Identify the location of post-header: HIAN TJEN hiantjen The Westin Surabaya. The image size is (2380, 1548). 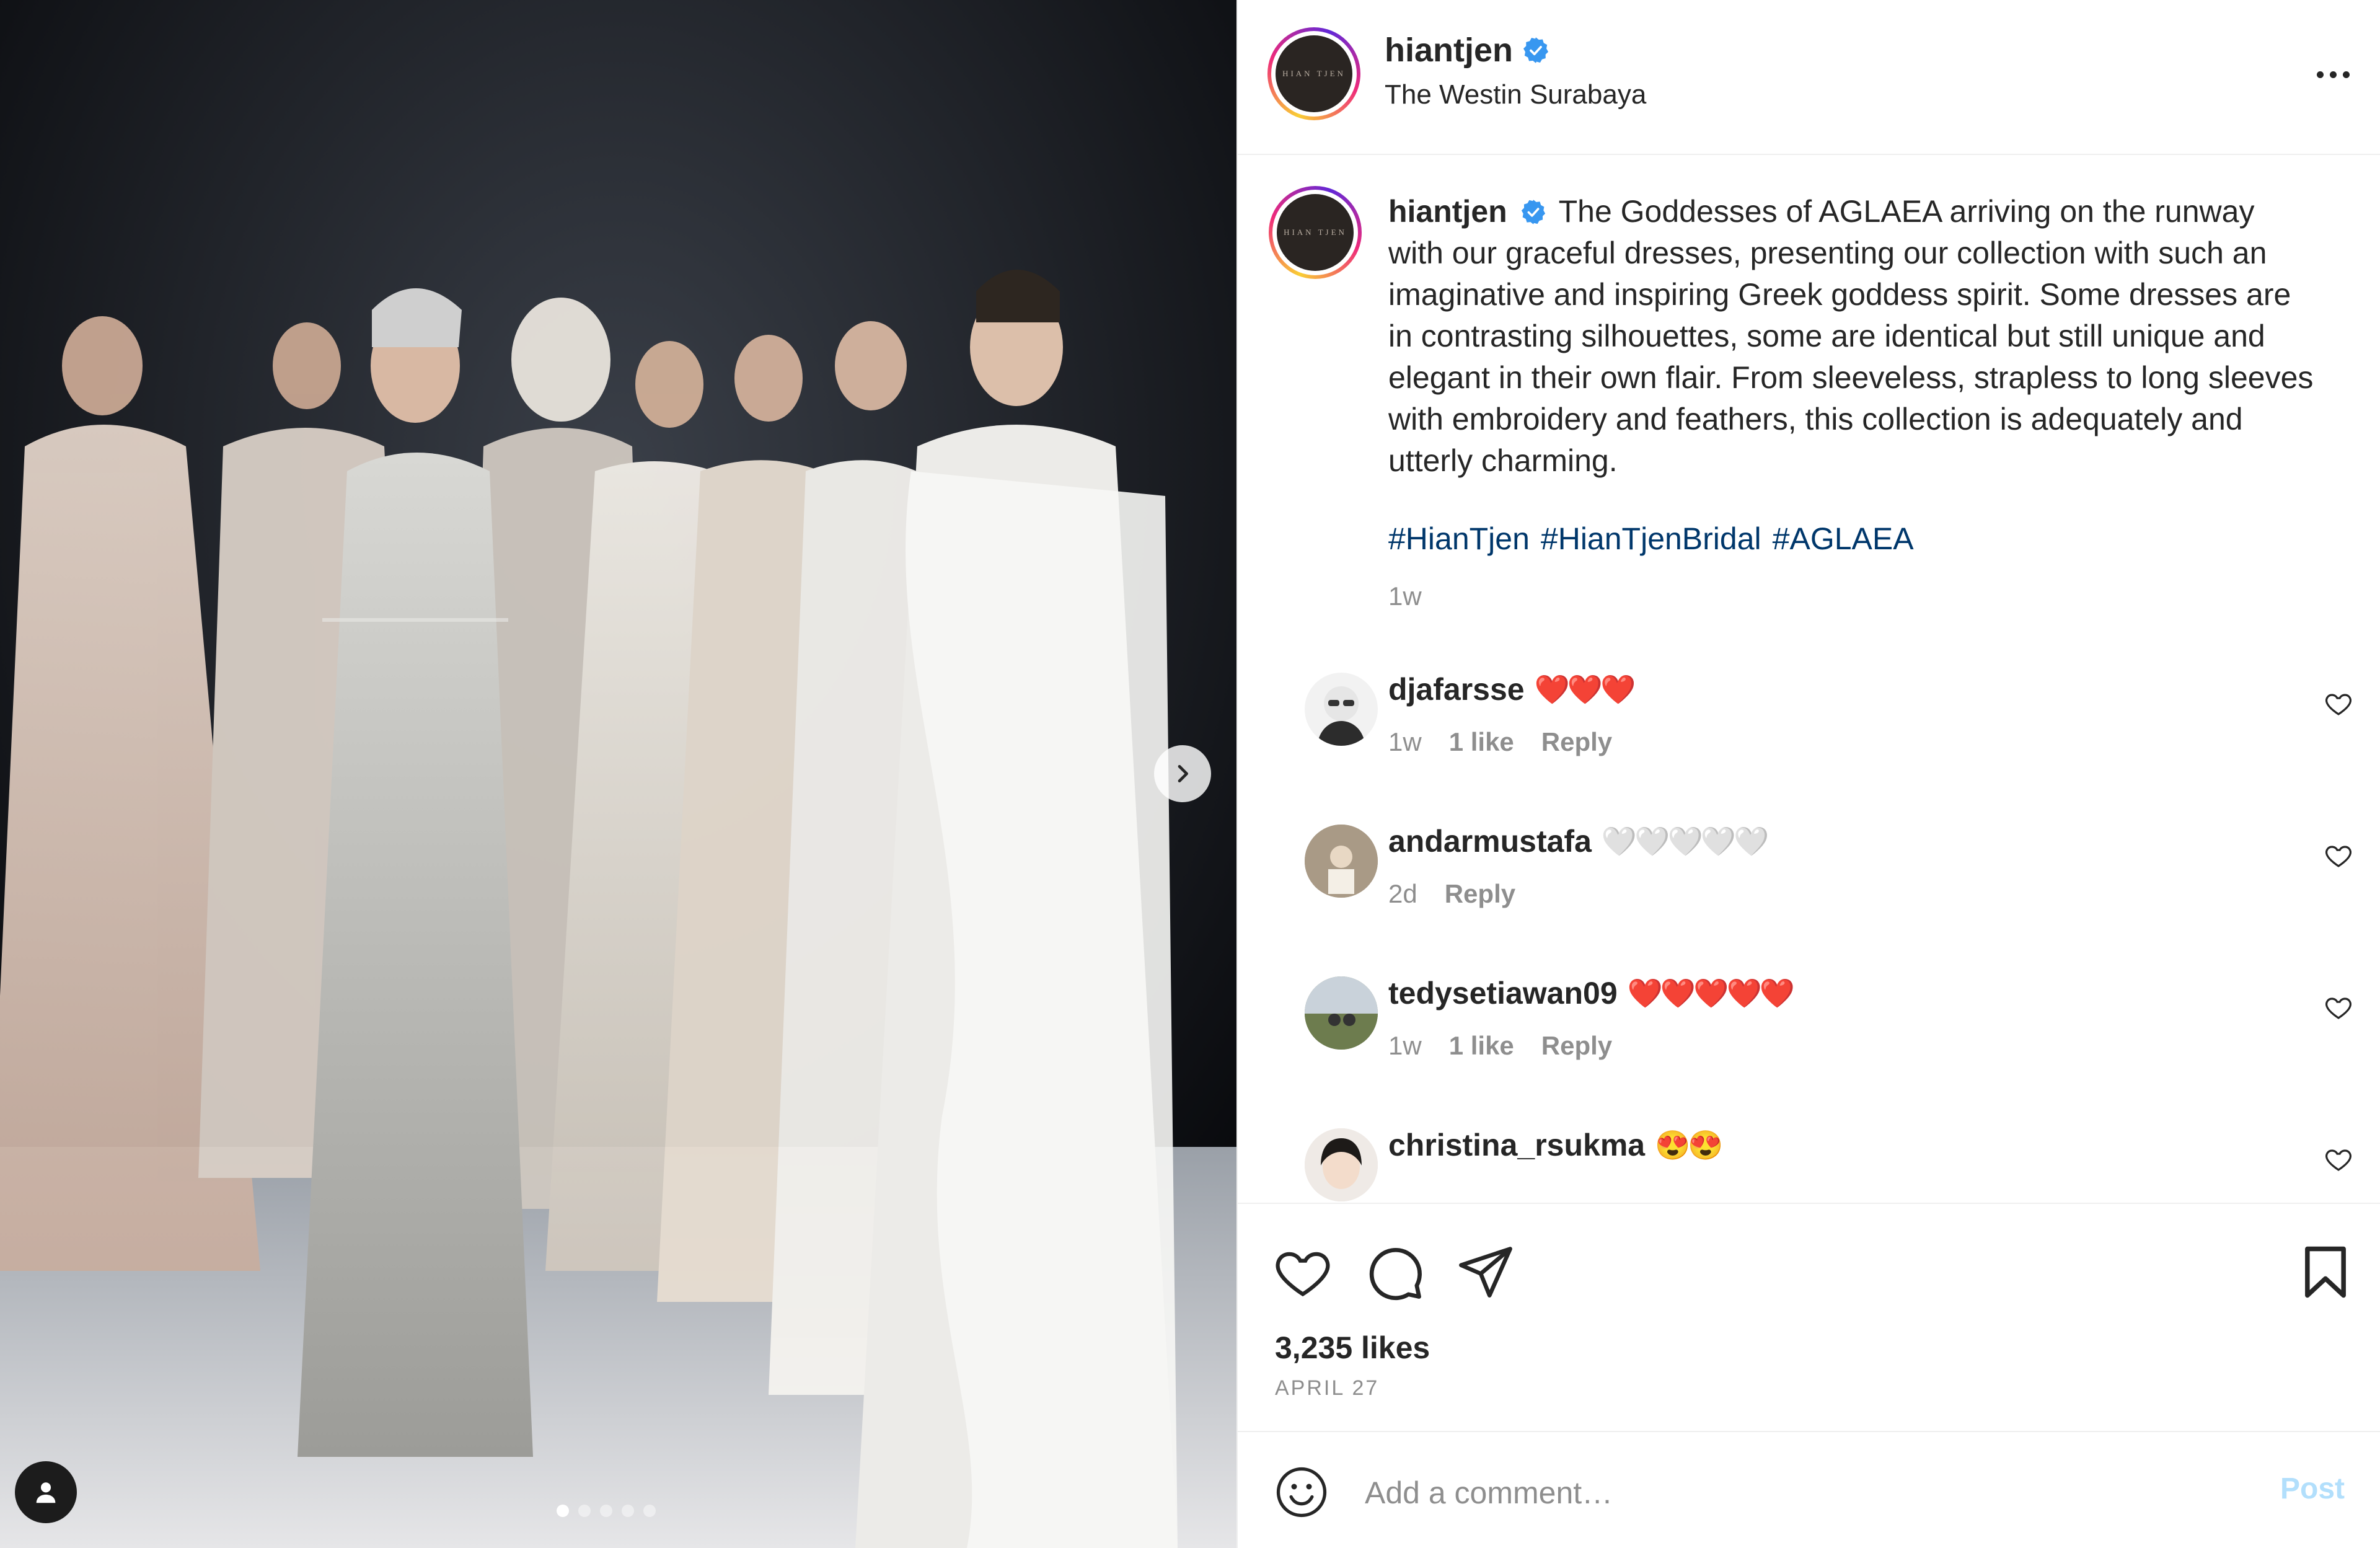
(1809, 77).